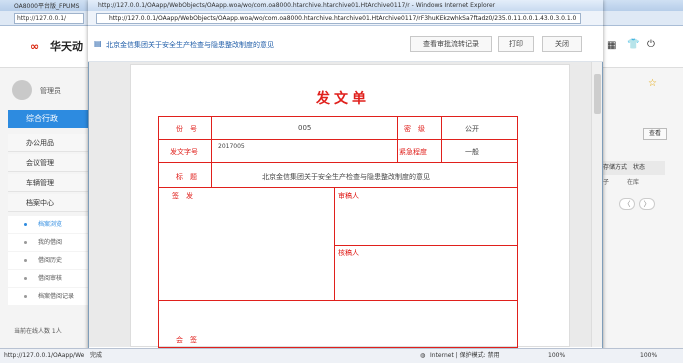 This screenshot has height=363, width=683. Describe the element at coordinates (186, 340) in the screenshot. I see `countersign-label: 会 签` at that location.